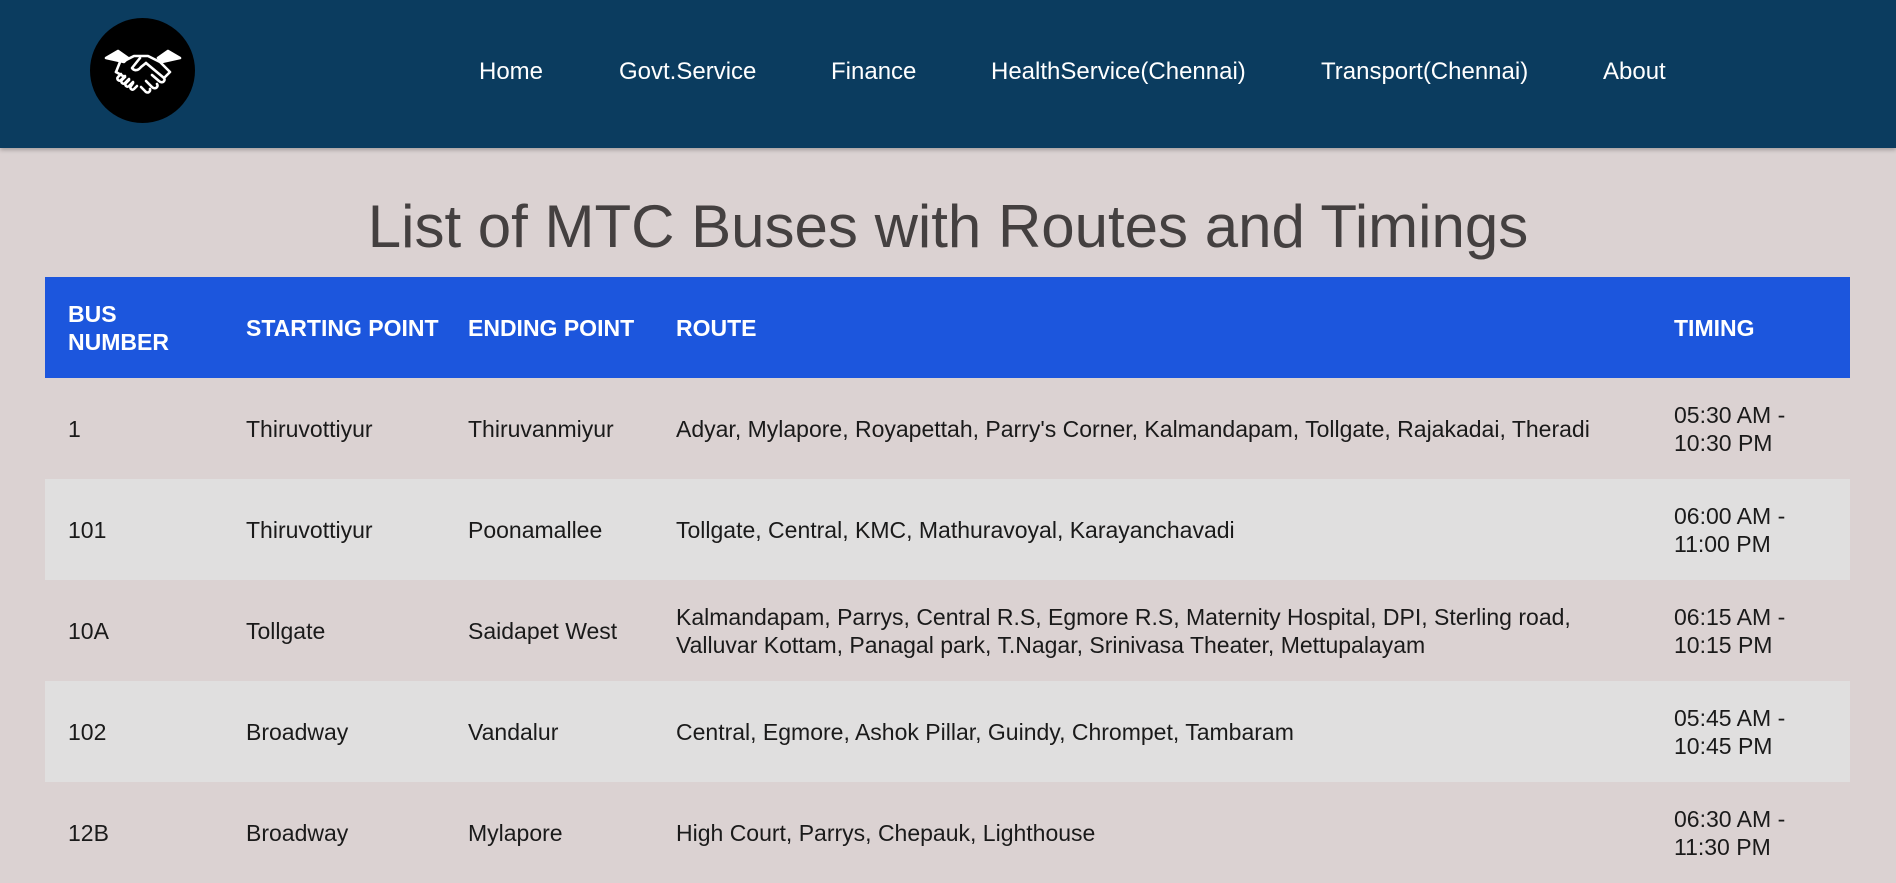 Image resolution: width=1896 pixels, height=883 pixels. I want to click on cell-bus-number: 101, so click(87, 529).